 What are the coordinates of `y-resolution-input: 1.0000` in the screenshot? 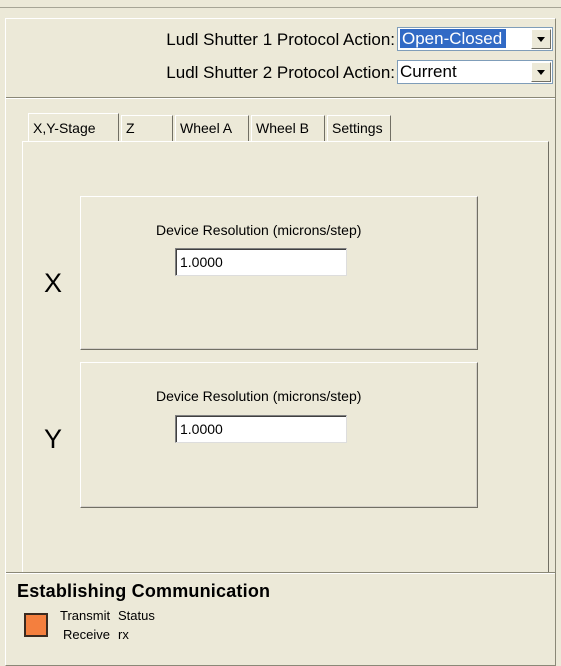 It's located at (261, 429).